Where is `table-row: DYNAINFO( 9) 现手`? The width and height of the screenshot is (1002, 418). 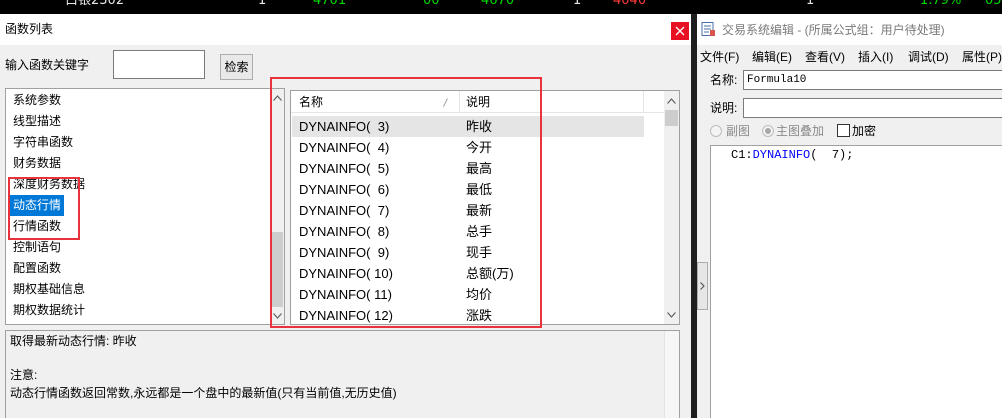
table-row: DYNAINFO( 9) 现手 is located at coordinates (468, 252).